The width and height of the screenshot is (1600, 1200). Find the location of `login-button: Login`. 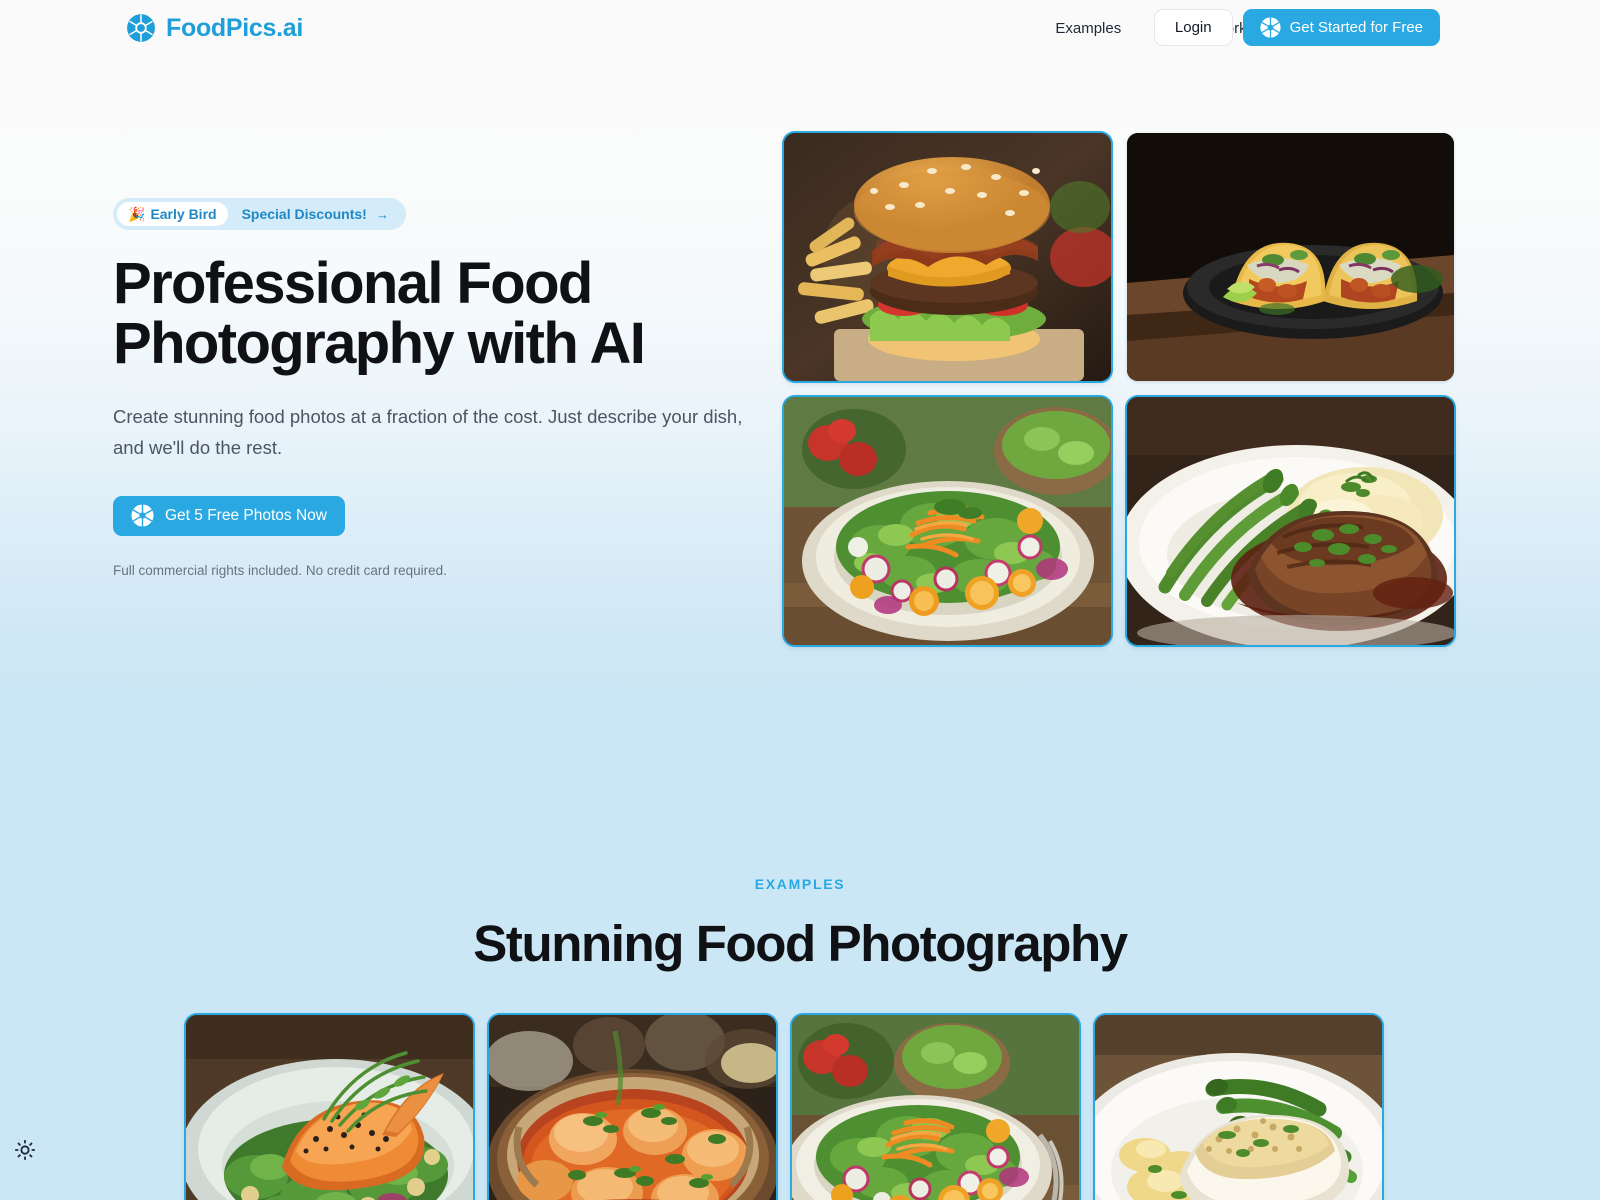

login-button: Login is located at coordinates (1193, 27).